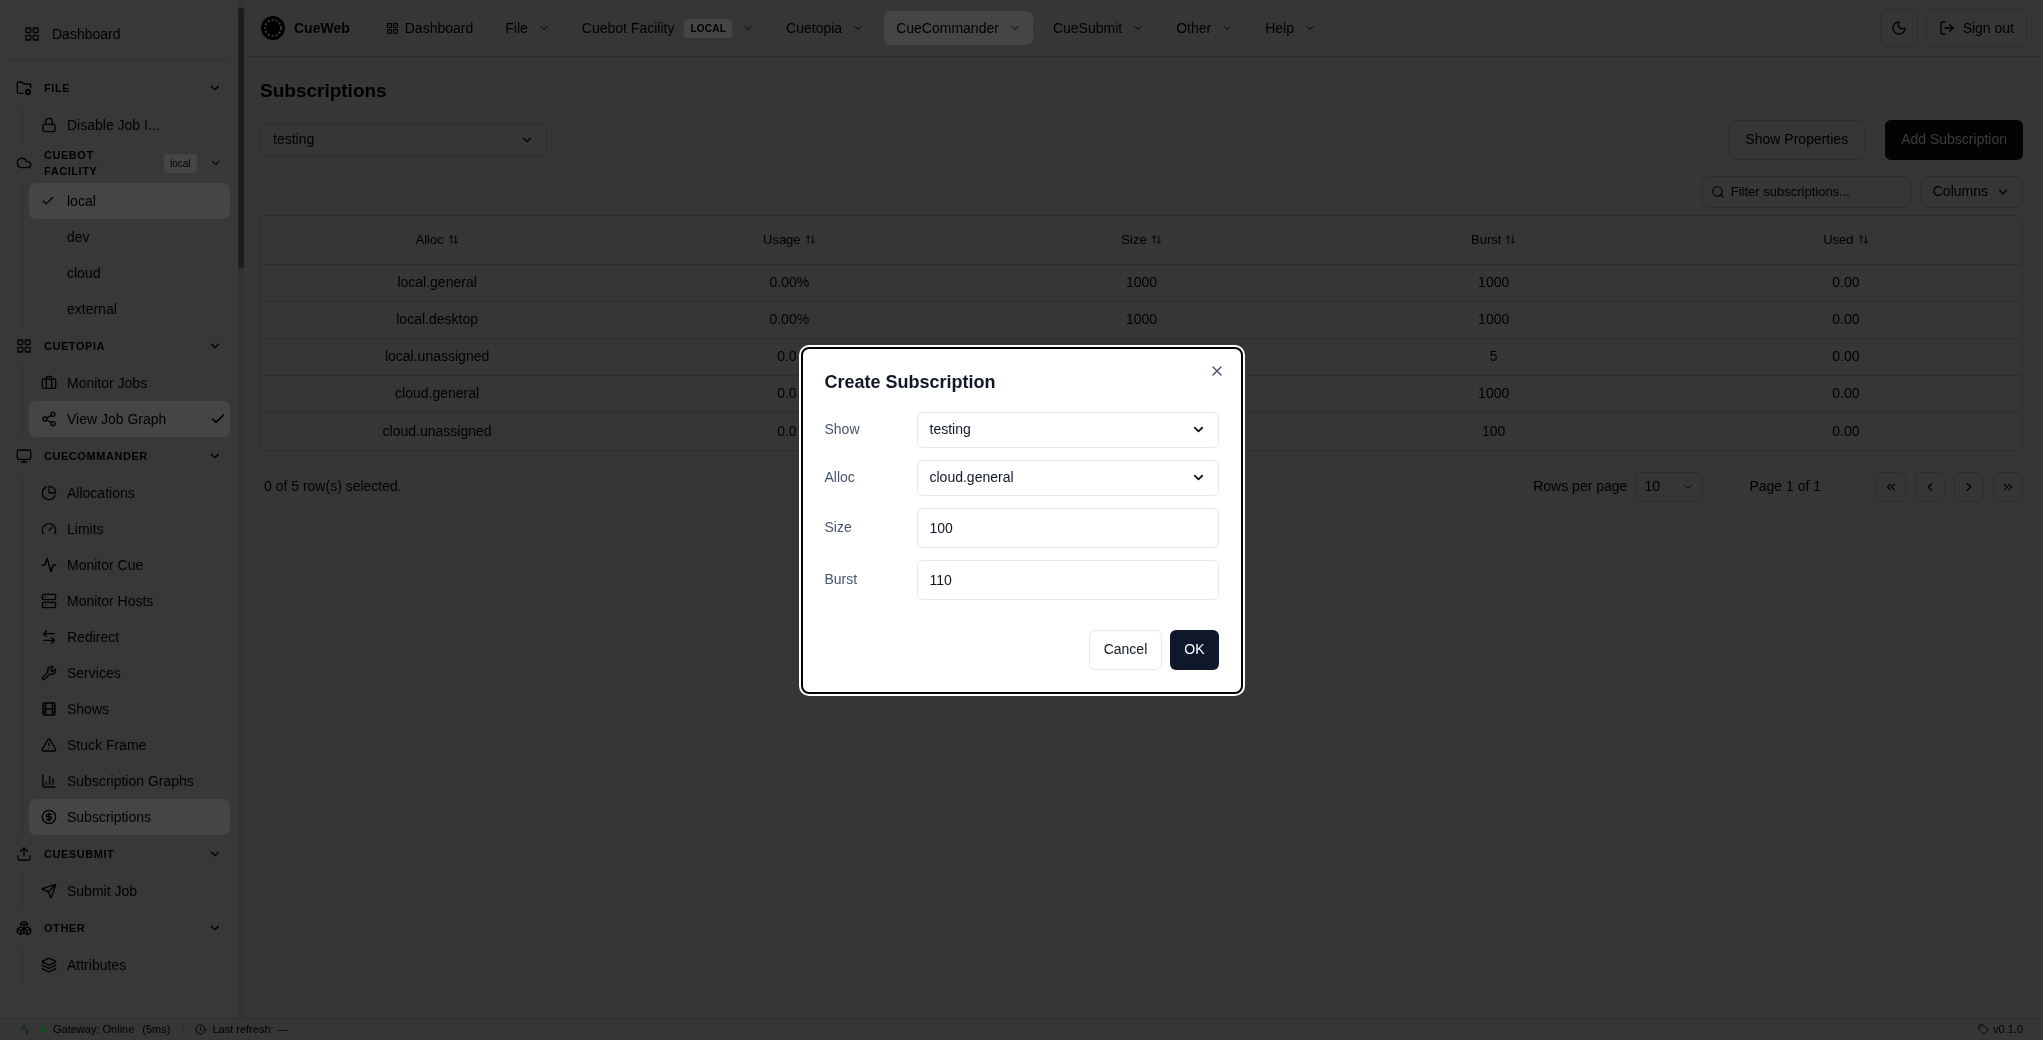 The width and height of the screenshot is (2043, 1040). I want to click on section-header: CUETOPIA, so click(119, 346).